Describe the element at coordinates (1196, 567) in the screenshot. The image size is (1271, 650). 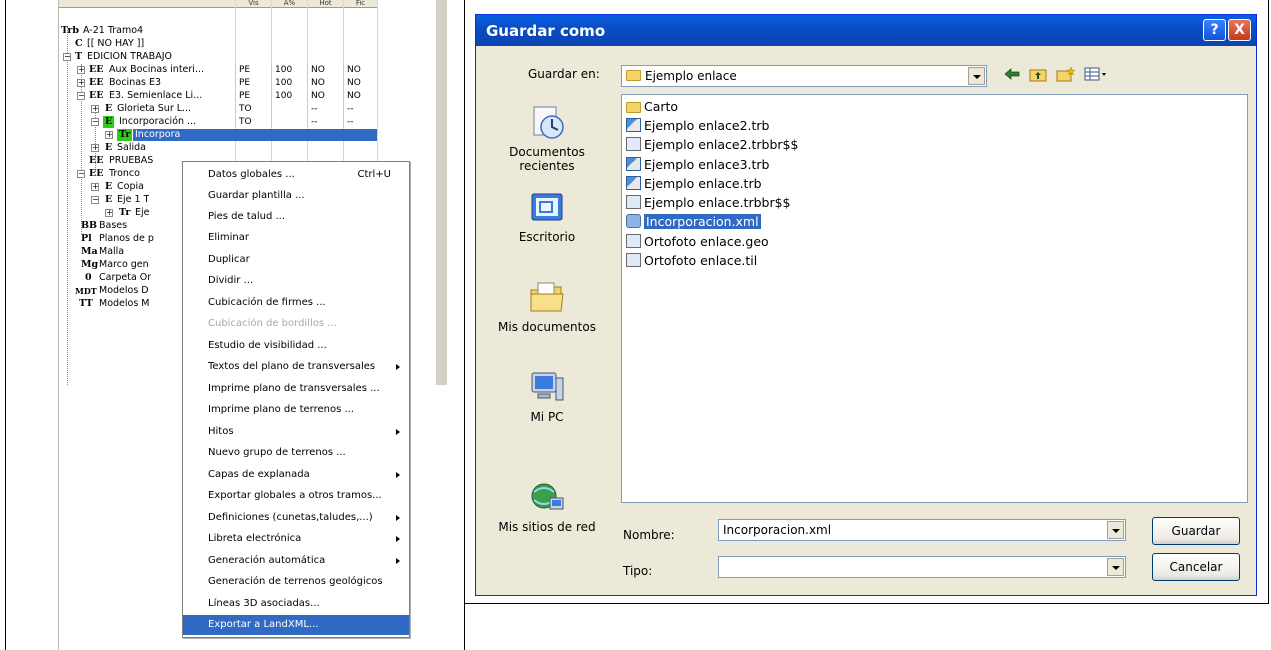
I see `cancel-button: Cancelar` at that location.